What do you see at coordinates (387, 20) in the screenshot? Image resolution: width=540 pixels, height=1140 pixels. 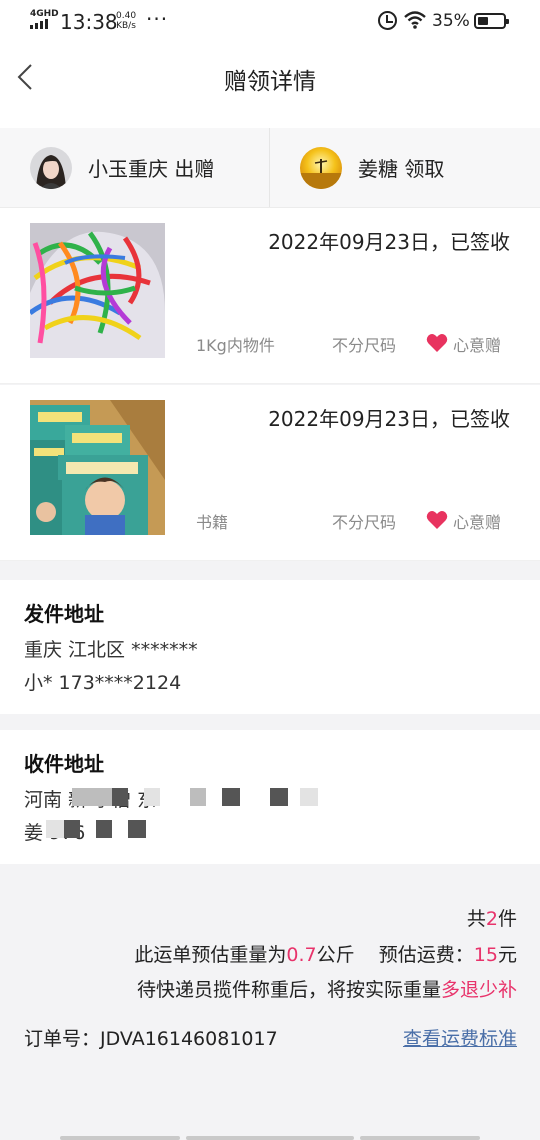 I see `alarm-icon` at bounding box center [387, 20].